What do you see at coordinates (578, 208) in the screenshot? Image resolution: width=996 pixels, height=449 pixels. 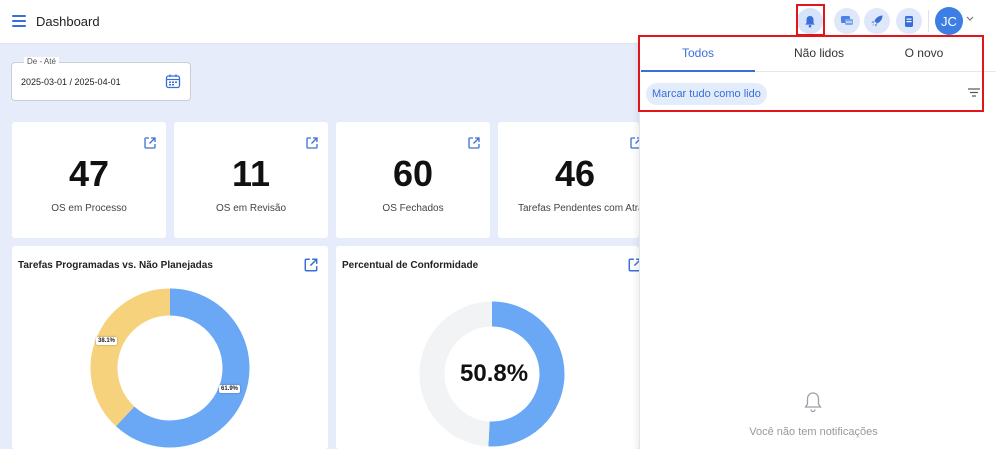 I see `stat-label: Tarefas Pendentes com Atraso` at bounding box center [578, 208].